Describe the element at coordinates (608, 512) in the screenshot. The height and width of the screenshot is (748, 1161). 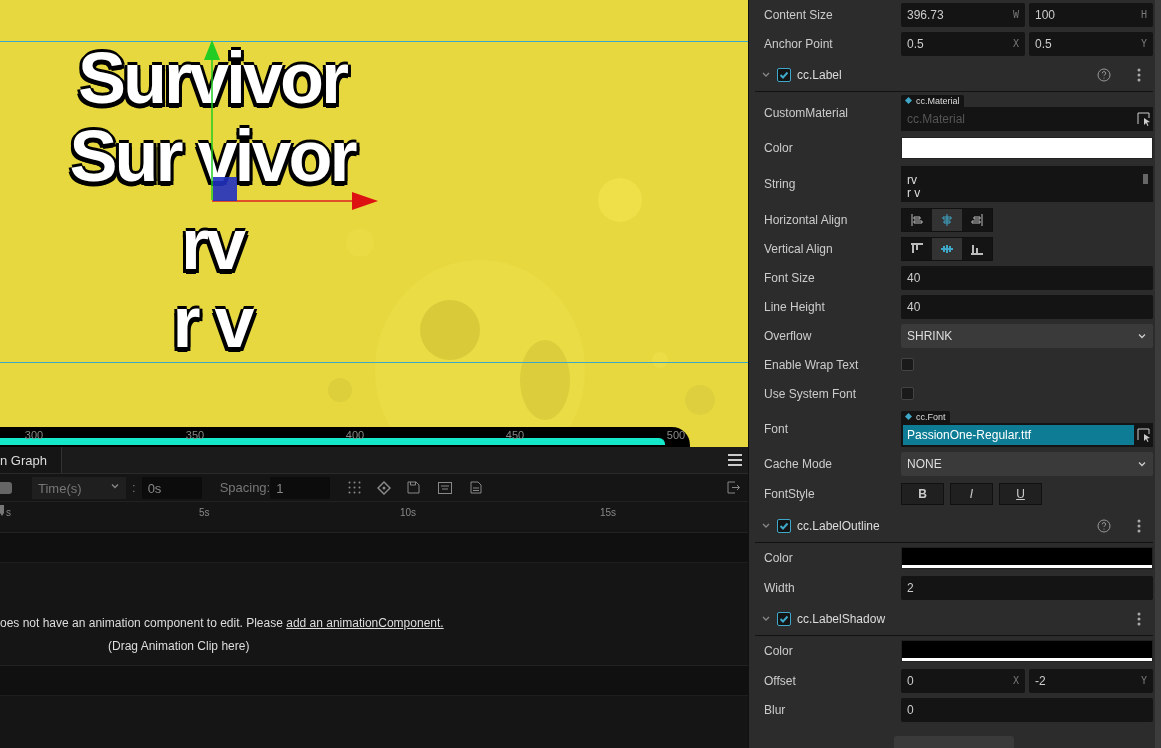
I see `timeline-tick-label: 15s` at that location.